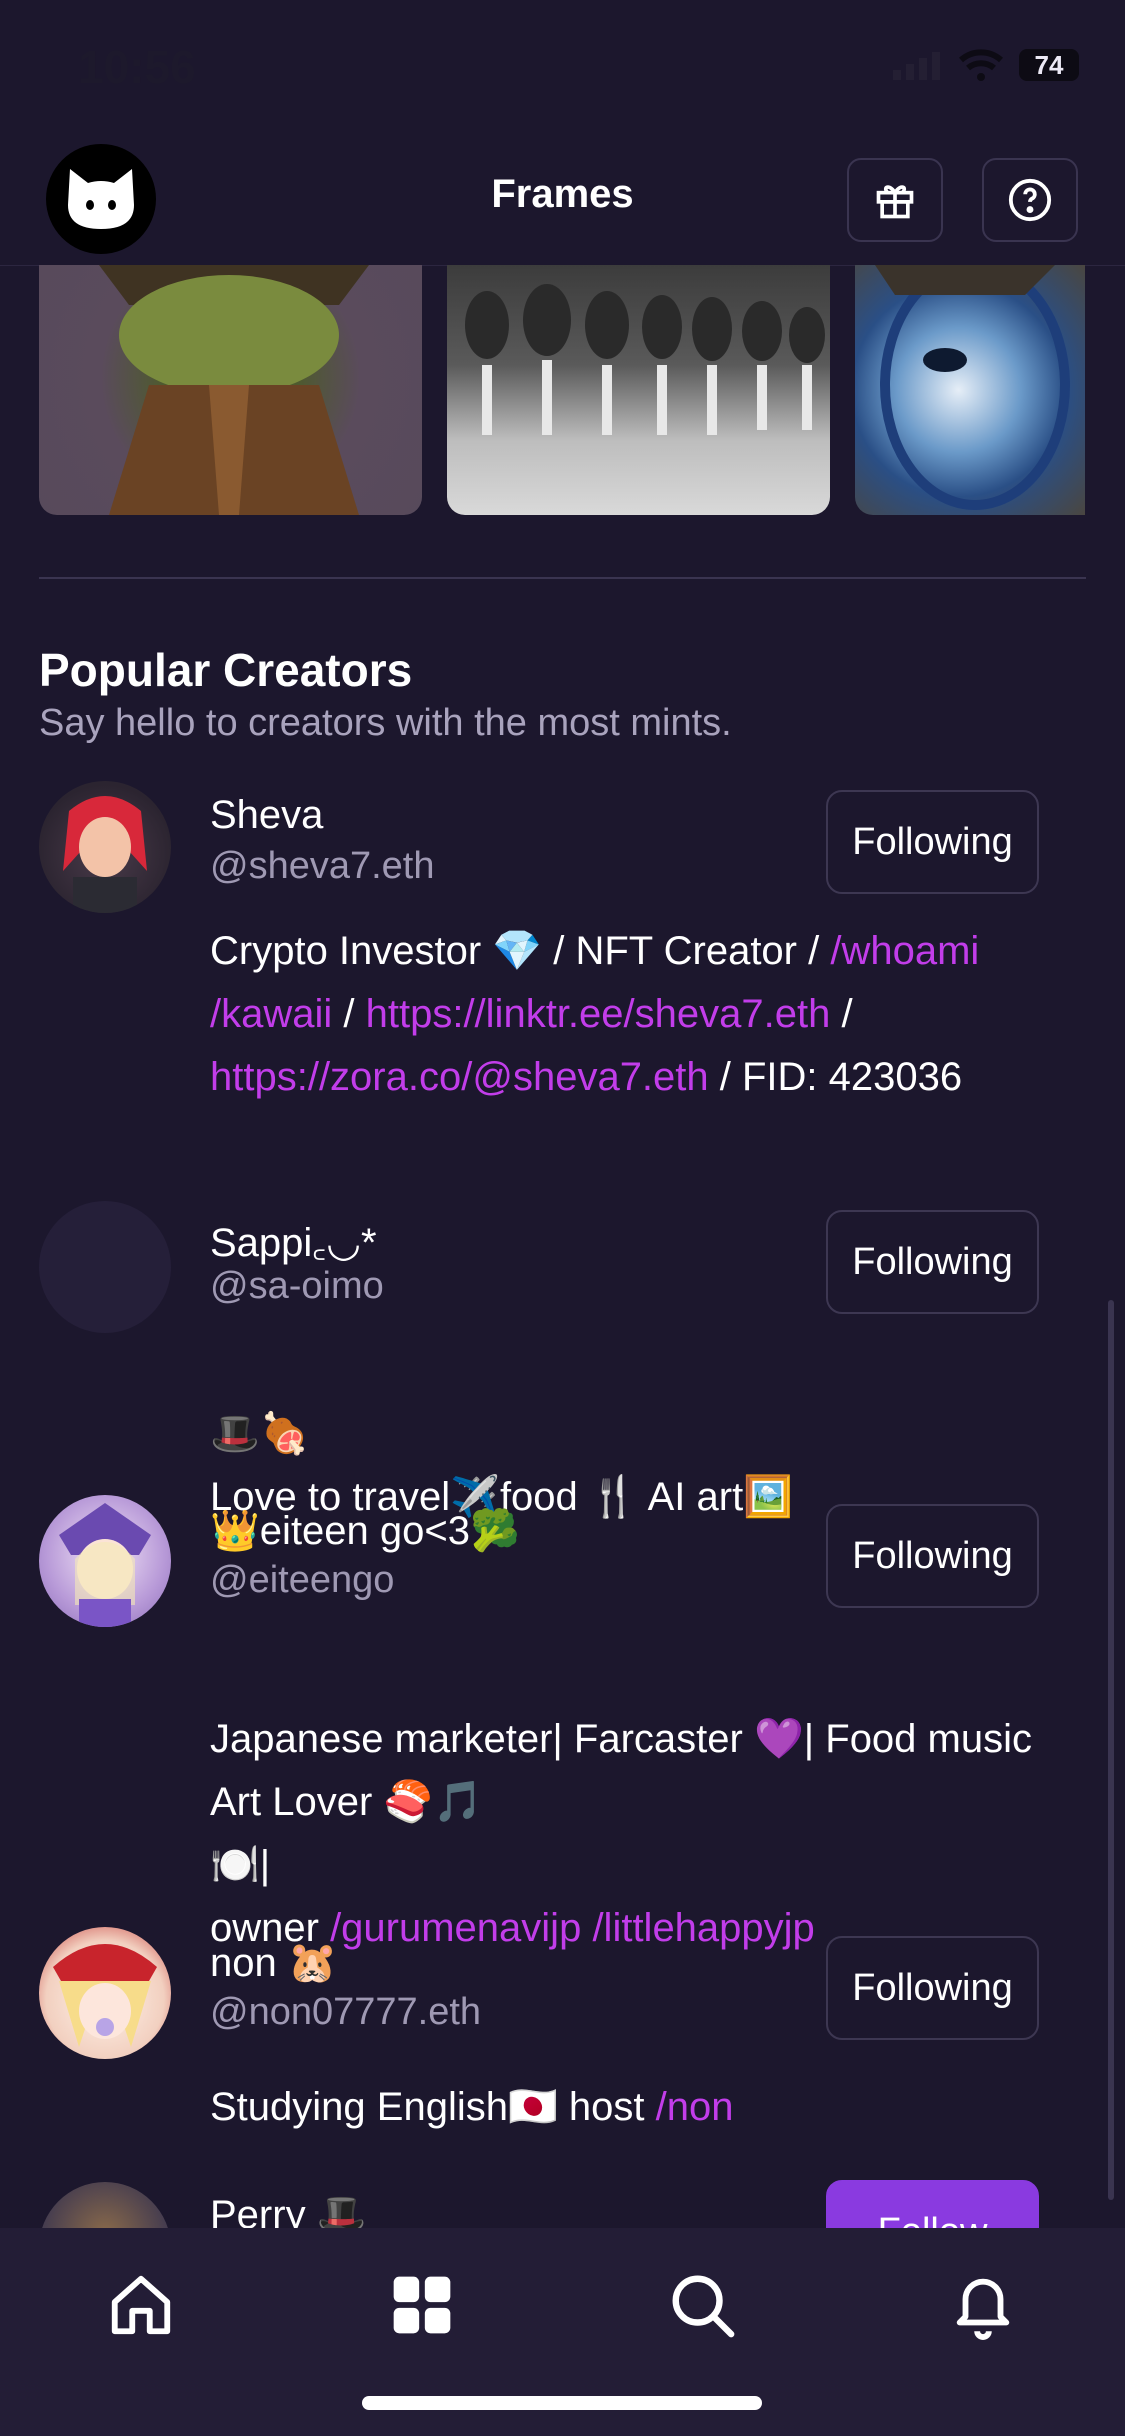 Image resolution: width=1125 pixels, height=2436 pixels. I want to click on bio-link: /non, so click(695, 2107).